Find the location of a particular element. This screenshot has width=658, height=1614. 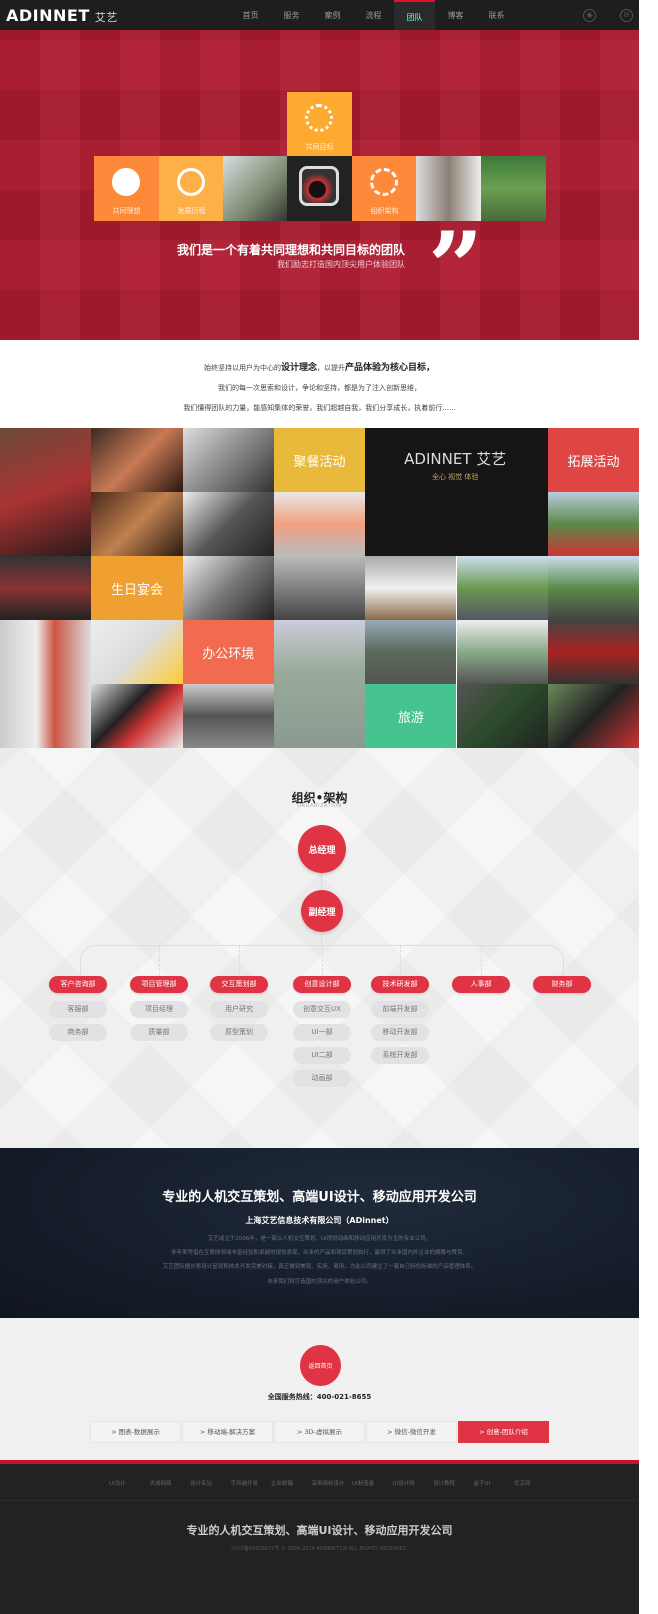

tile-ideal: 共同理想 is located at coordinates (126, 188).